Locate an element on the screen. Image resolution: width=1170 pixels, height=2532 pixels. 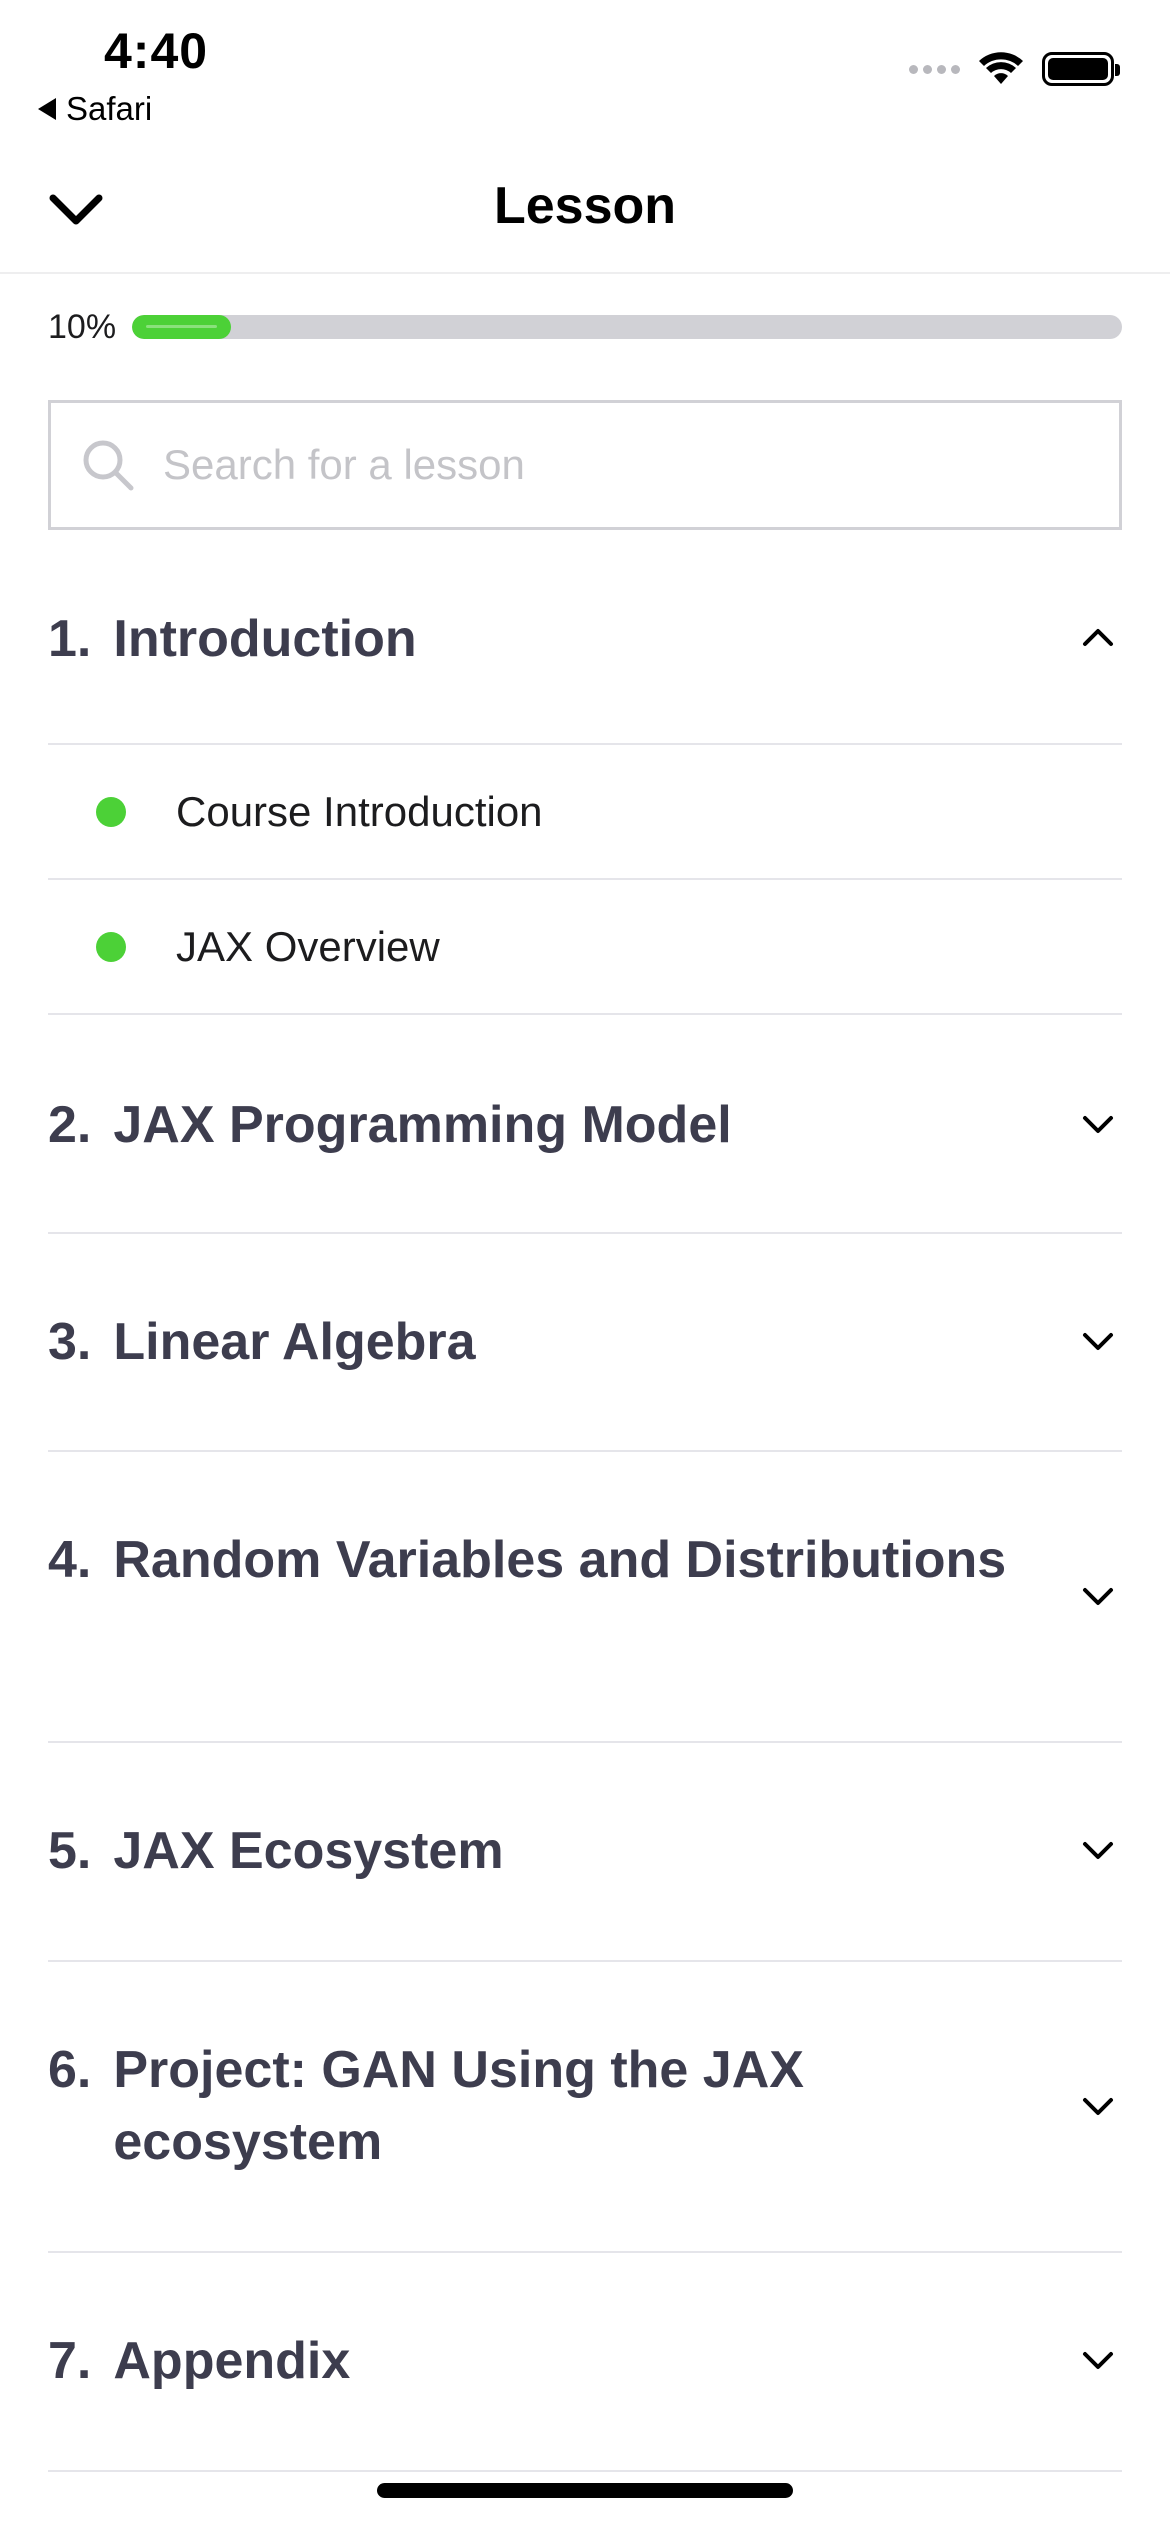
section-number: 7. is located at coordinates (70, 2361).